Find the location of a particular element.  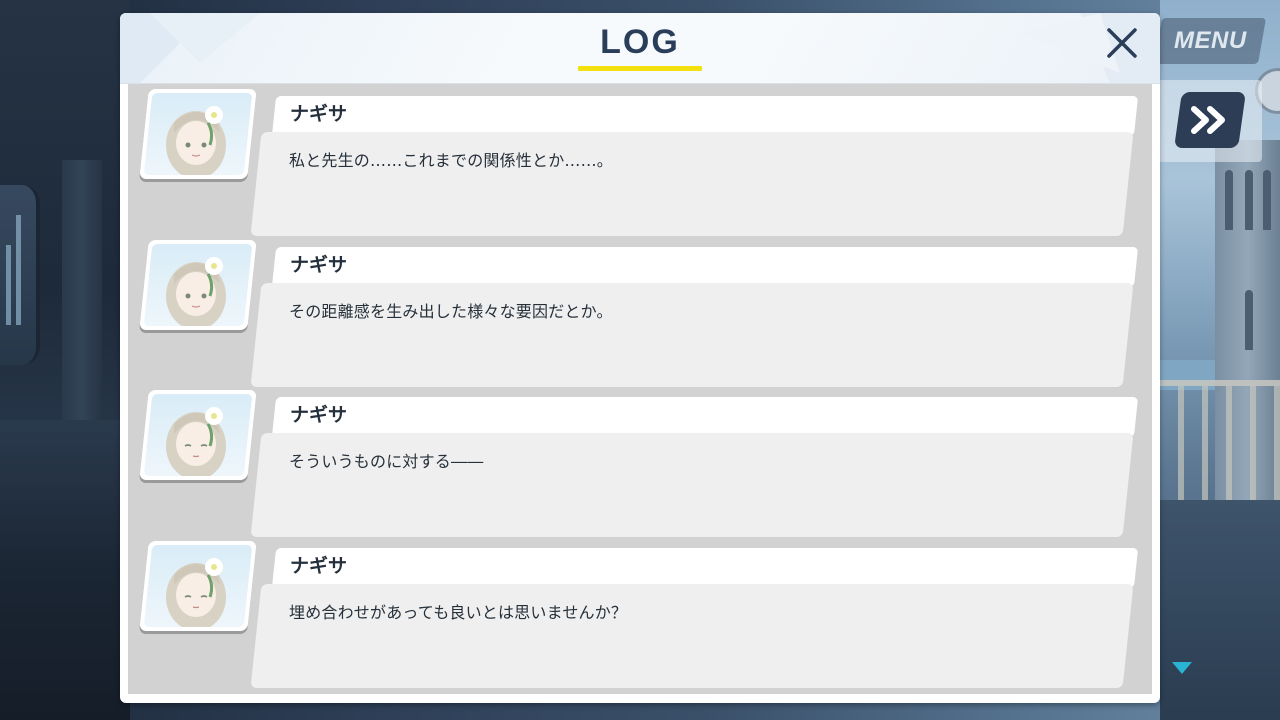

background-arched-window is located at coordinates (20, 275).